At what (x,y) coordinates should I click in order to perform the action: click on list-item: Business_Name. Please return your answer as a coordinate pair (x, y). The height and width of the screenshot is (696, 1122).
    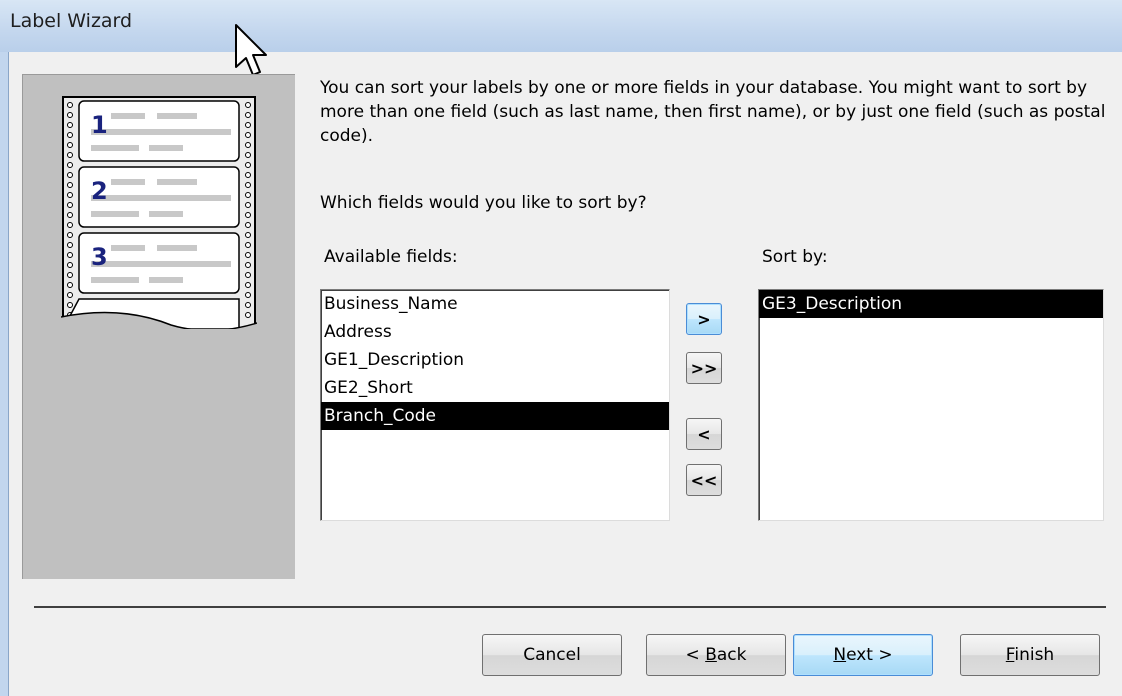
    Looking at the image, I should click on (495, 304).